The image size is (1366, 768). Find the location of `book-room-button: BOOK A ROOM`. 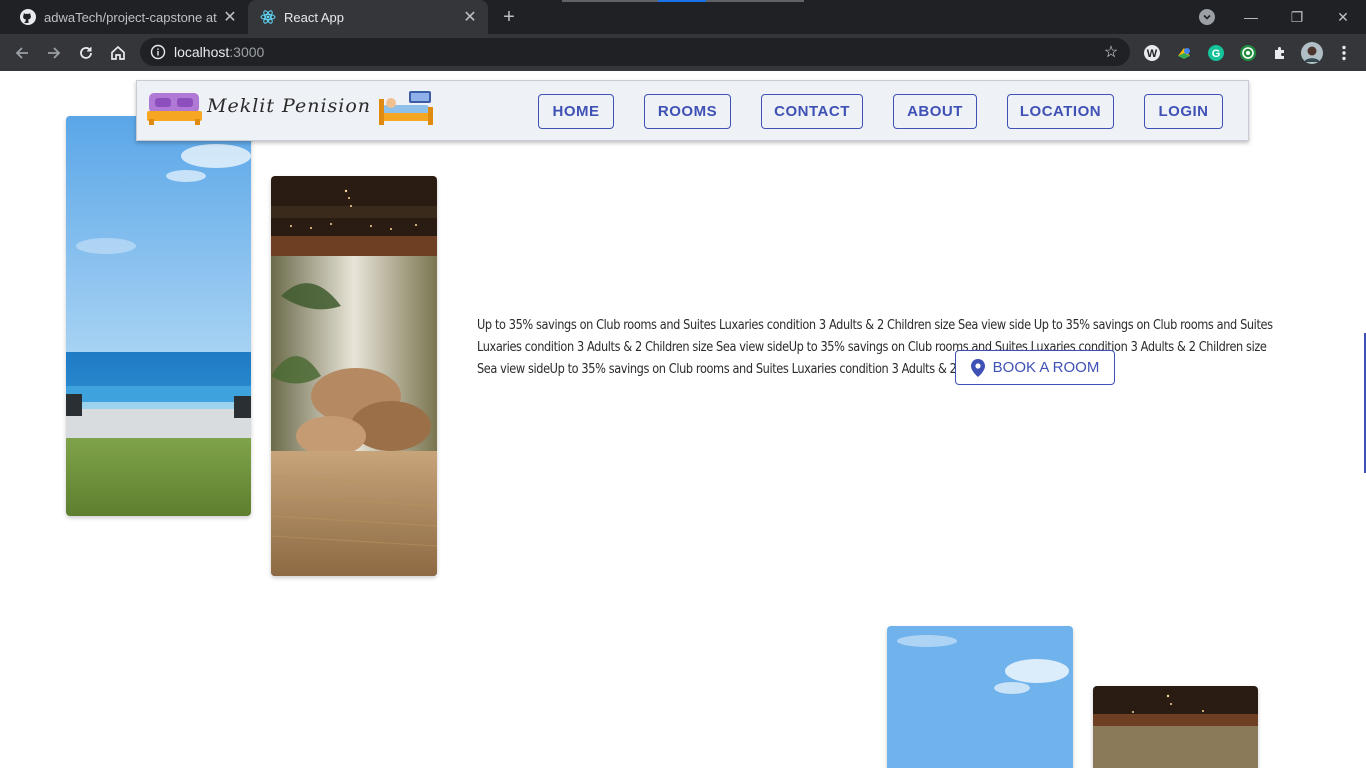

book-room-button: BOOK A ROOM is located at coordinates (1035, 367).